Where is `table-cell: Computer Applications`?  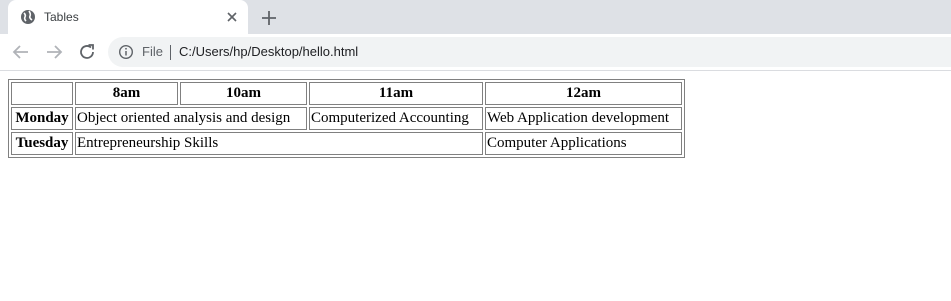
table-cell: Computer Applications is located at coordinates (583, 143).